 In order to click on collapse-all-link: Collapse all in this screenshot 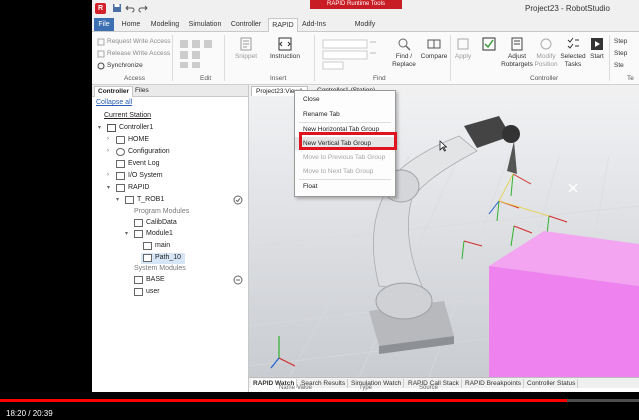, I will do `click(114, 102)`.